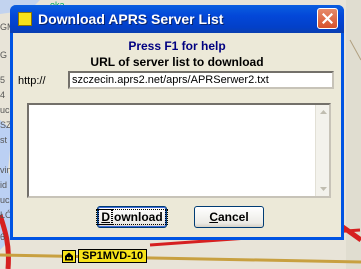 The width and height of the screenshot is (361, 269). I want to click on download-button: Download, so click(132, 217).